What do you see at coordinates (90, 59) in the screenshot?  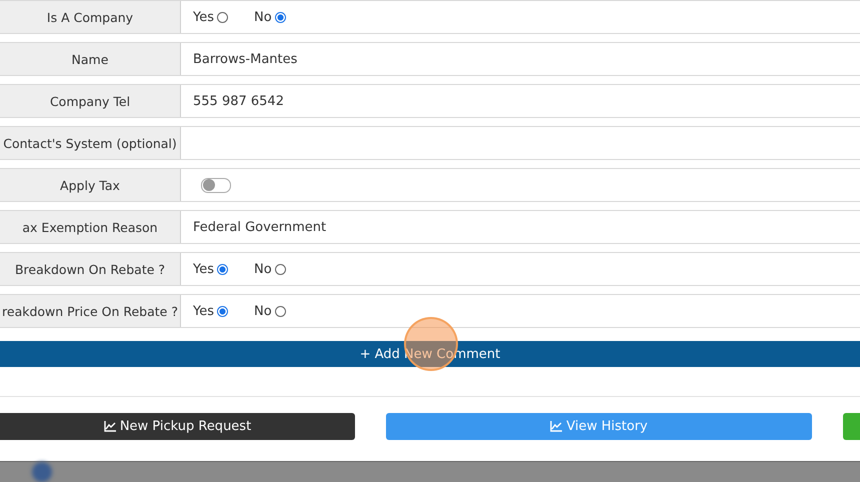 I see `field-label: Name` at bounding box center [90, 59].